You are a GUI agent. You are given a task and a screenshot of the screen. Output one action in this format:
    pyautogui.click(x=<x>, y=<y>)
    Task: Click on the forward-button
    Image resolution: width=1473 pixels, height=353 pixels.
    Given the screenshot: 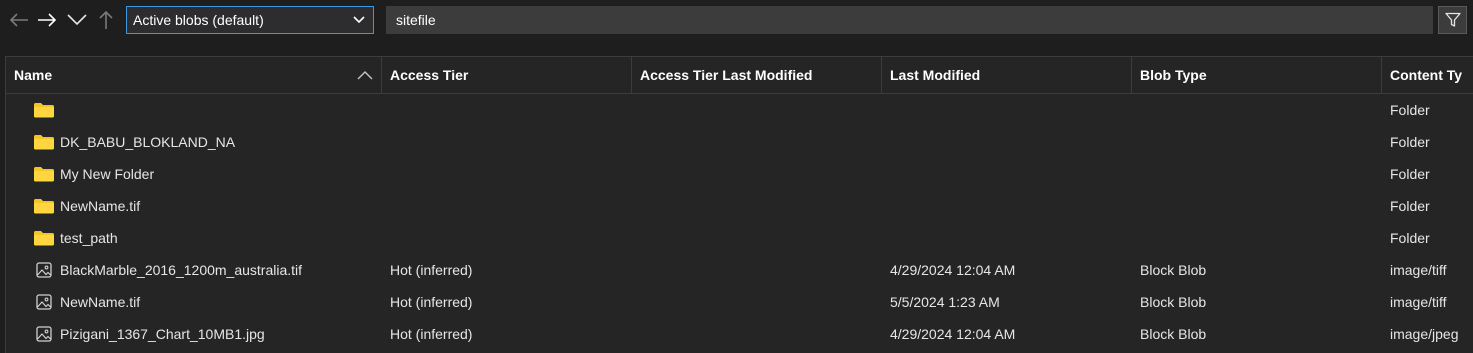 What is the action you would take?
    pyautogui.click(x=47, y=20)
    